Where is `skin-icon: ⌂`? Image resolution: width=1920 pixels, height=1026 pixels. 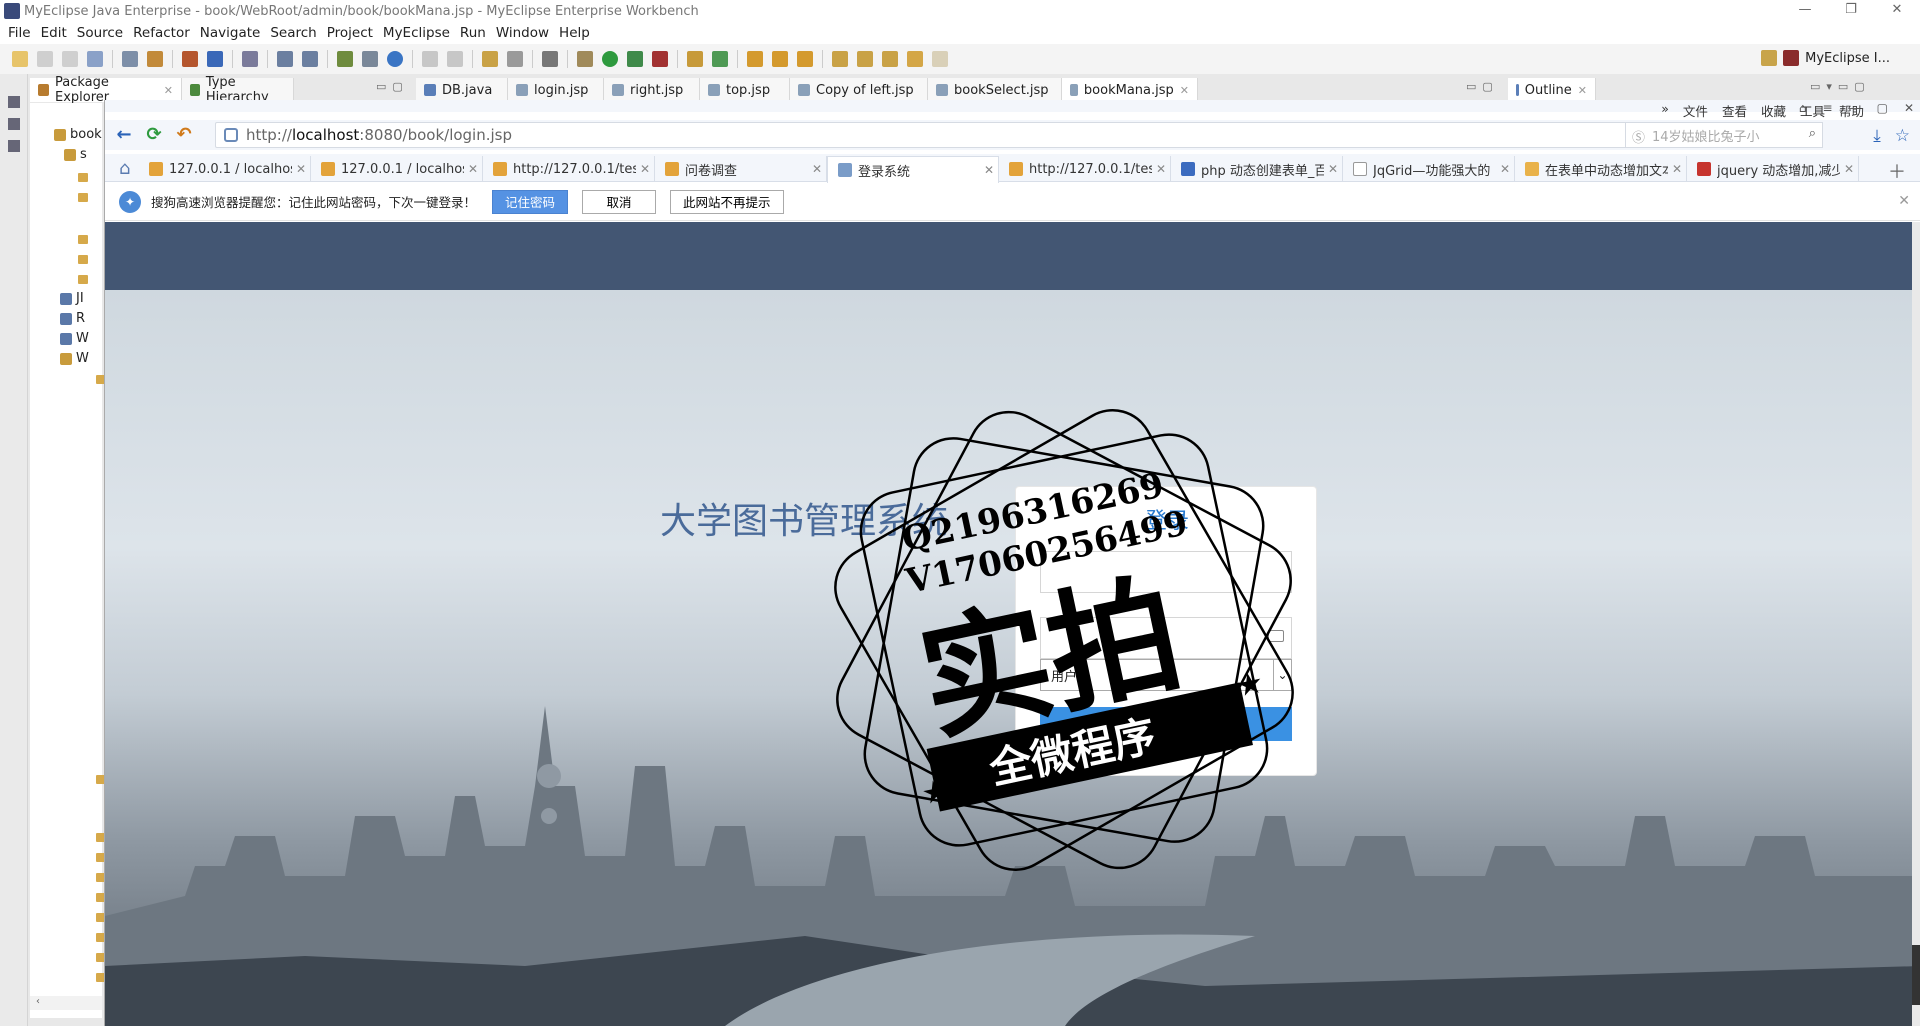
skin-icon: ⌂ is located at coordinates (1803, 108).